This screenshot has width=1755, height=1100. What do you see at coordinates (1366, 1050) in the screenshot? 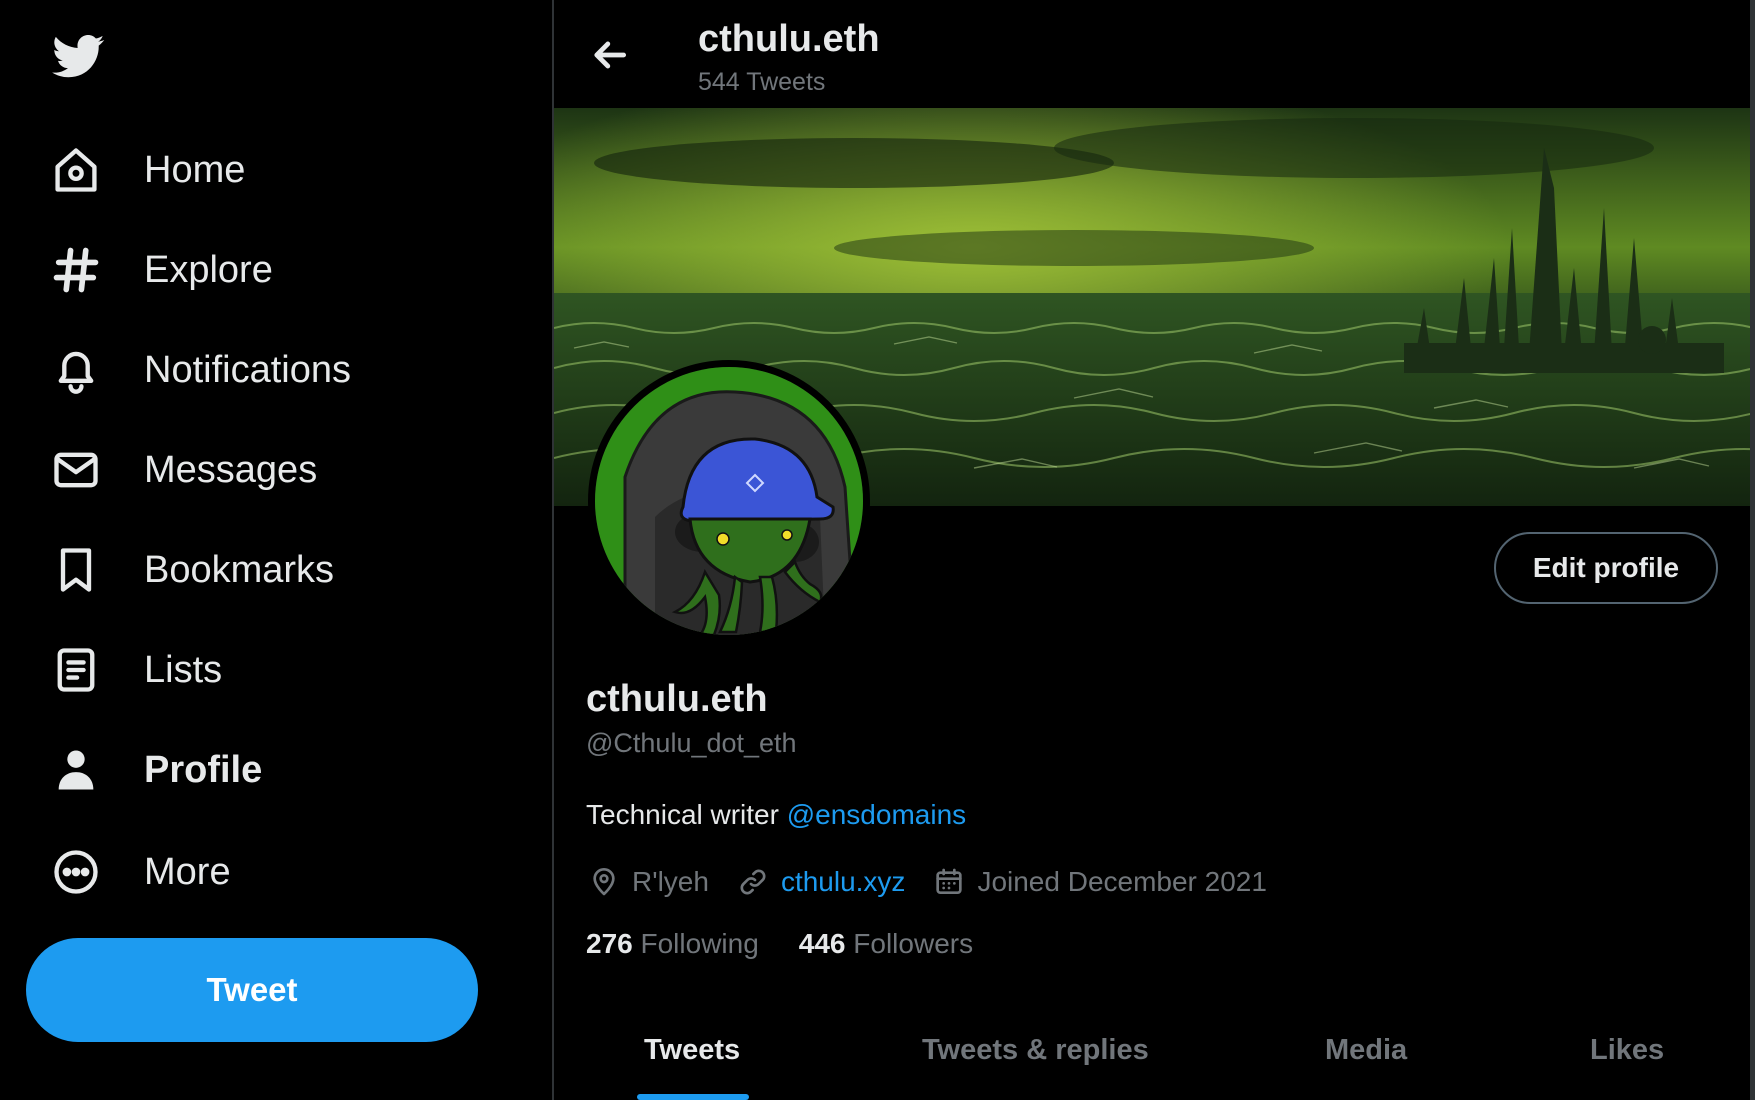
I see `tab-media: Media` at bounding box center [1366, 1050].